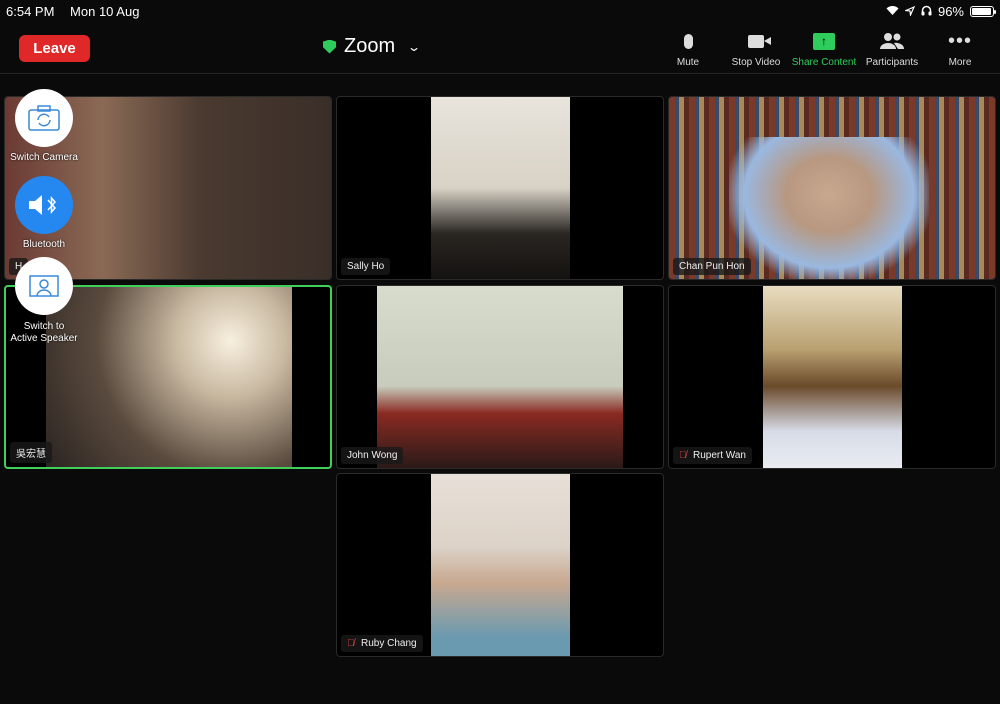  Describe the element at coordinates (926, 11) in the screenshot. I see `headphones-icon` at that location.